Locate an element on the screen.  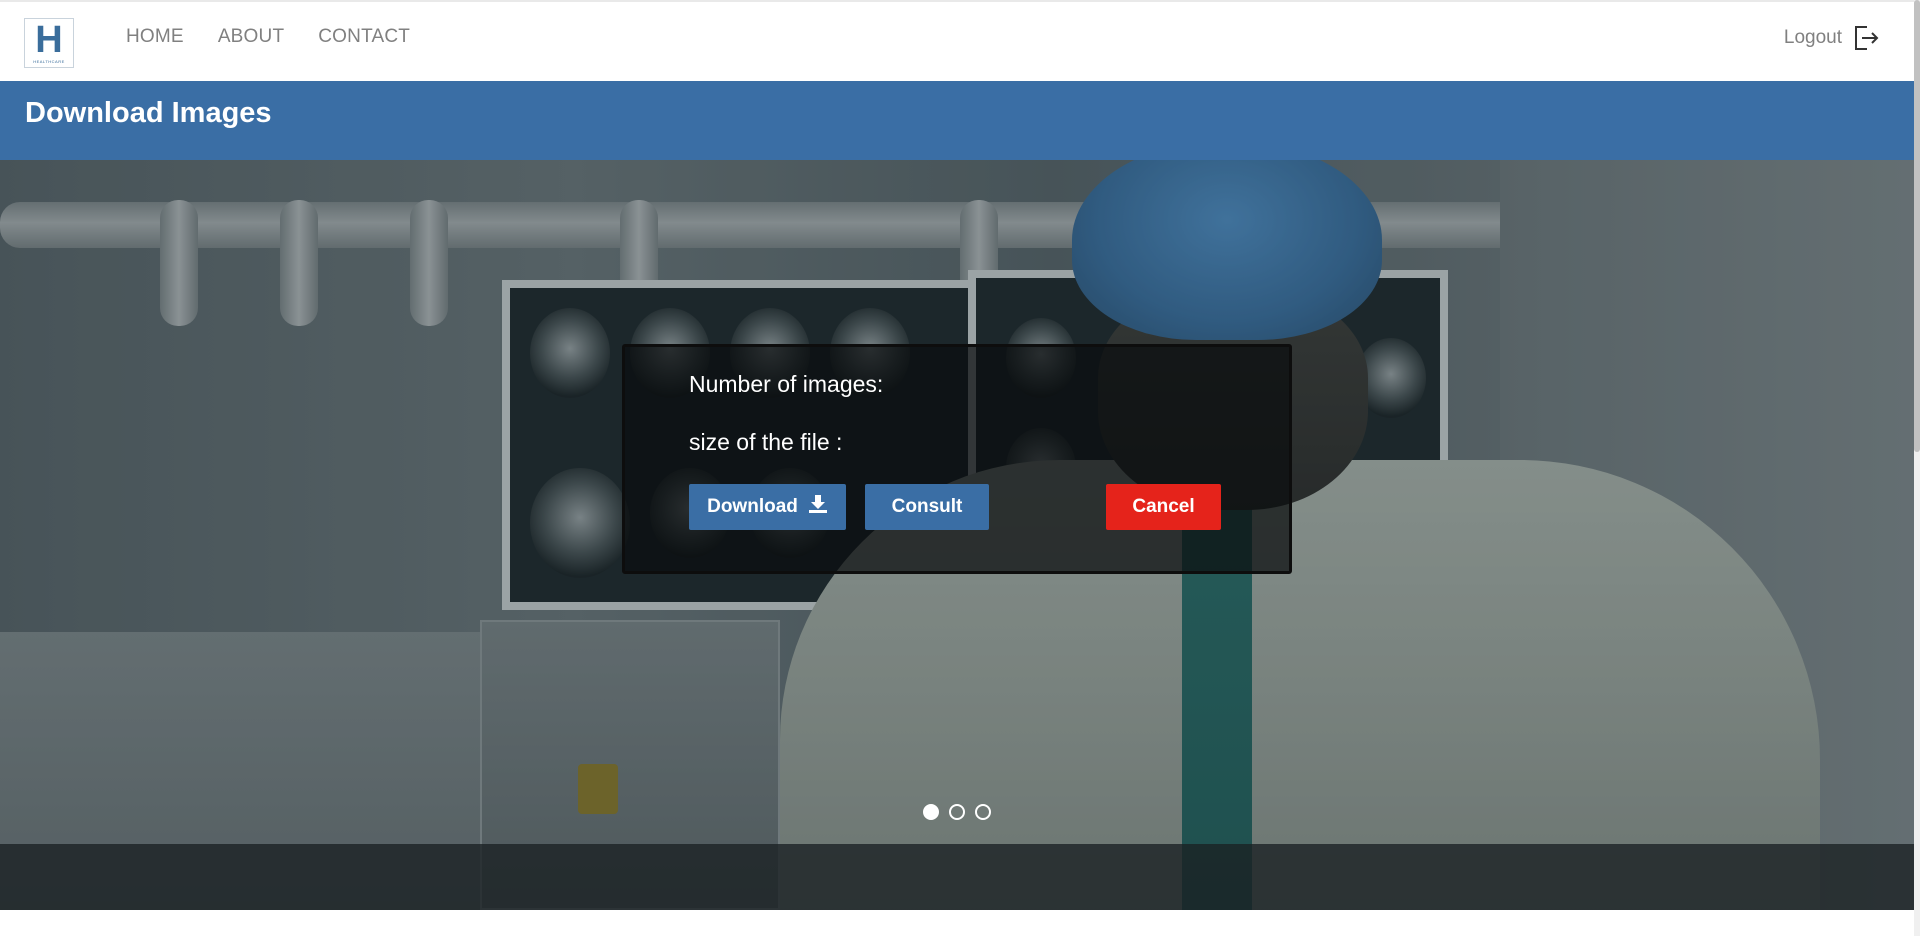
nav-link-about: ABOUT is located at coordinates (251, 37).